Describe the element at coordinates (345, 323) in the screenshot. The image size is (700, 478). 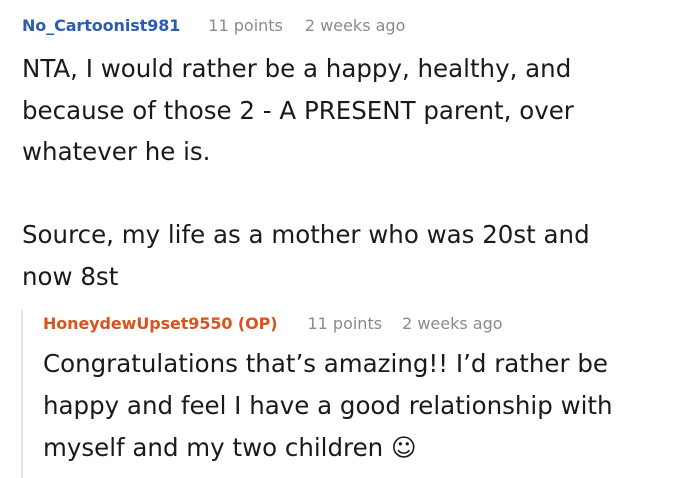
I see `reply-points: 11 points` at that location.